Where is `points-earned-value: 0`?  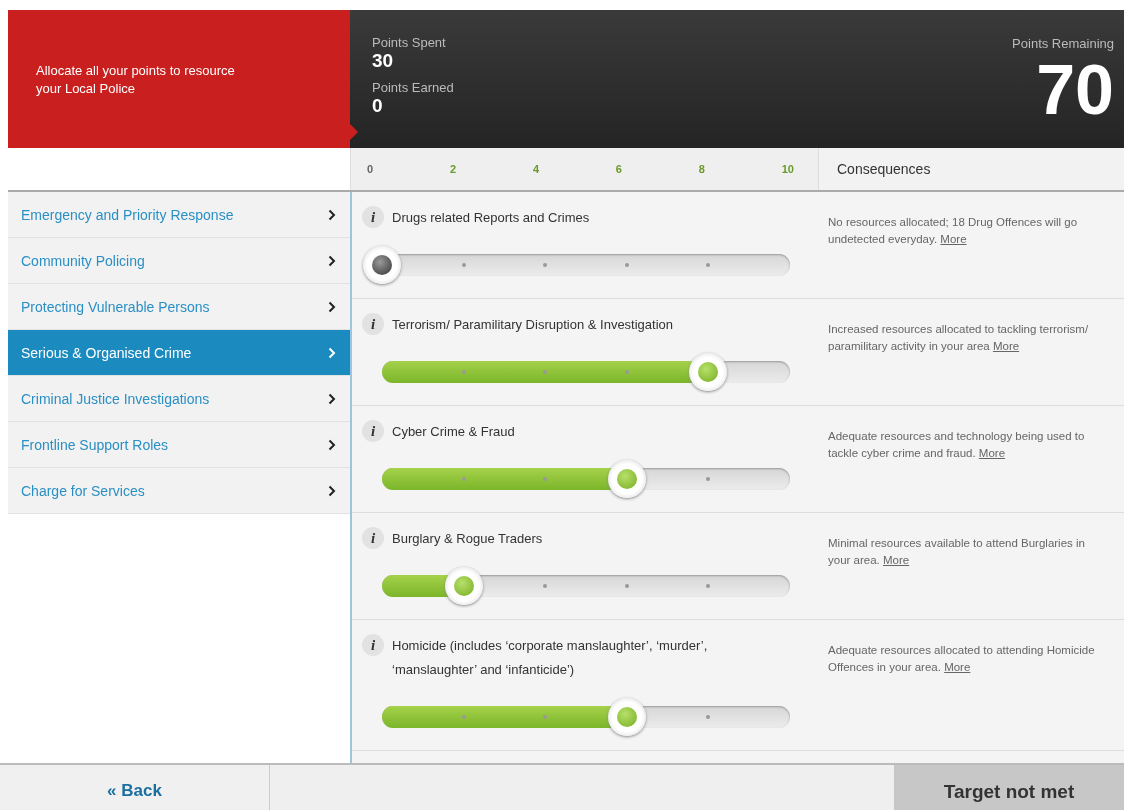
points-earned-value: 0 is located at coordinates (378, 106).